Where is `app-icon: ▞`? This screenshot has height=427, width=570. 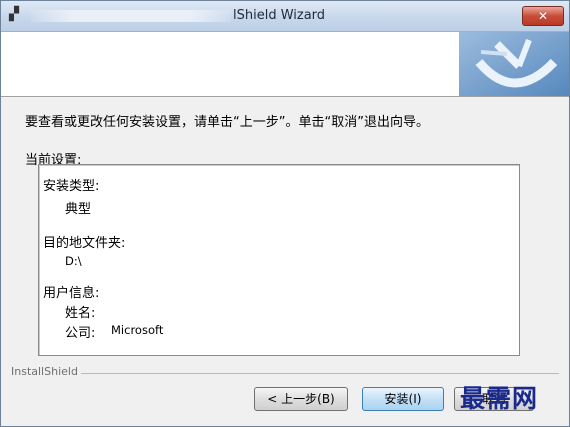
app-icon: ▞ is located at coordinates (14, 14).